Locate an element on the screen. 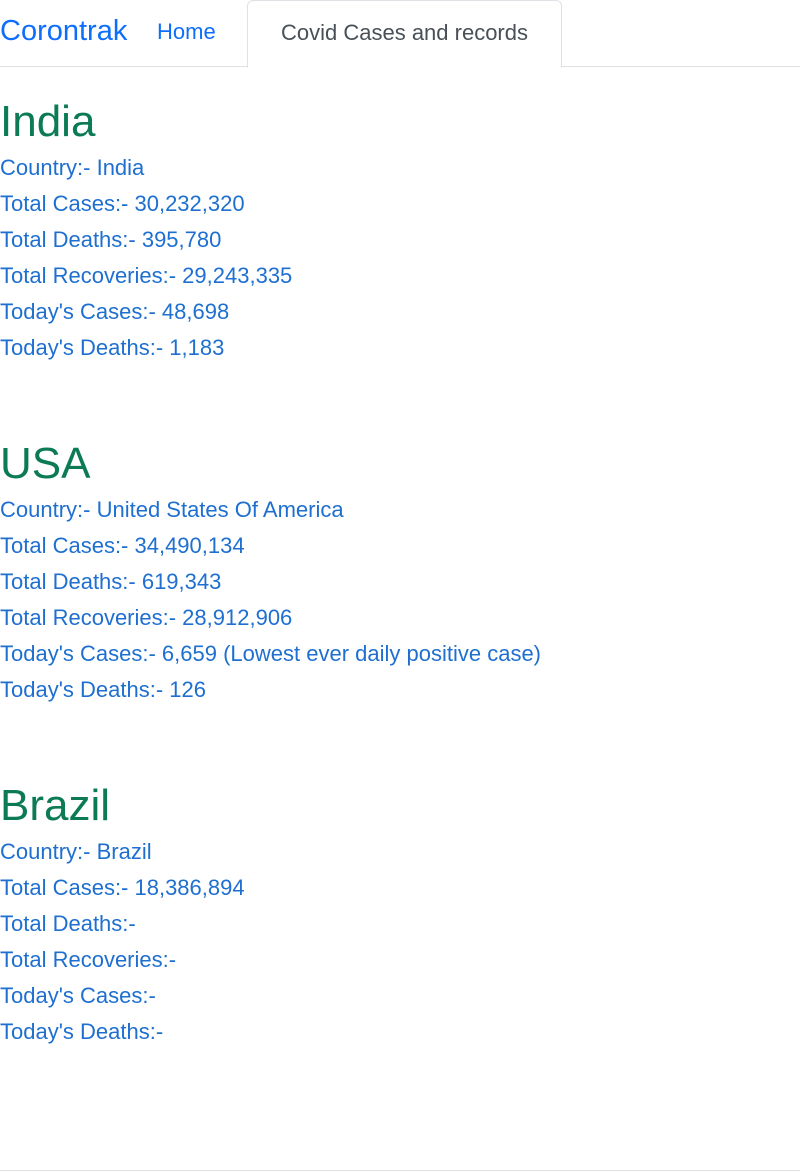  total-cases-line: Total Cases:- 30,232,320 is located at coordinates (122, 203).